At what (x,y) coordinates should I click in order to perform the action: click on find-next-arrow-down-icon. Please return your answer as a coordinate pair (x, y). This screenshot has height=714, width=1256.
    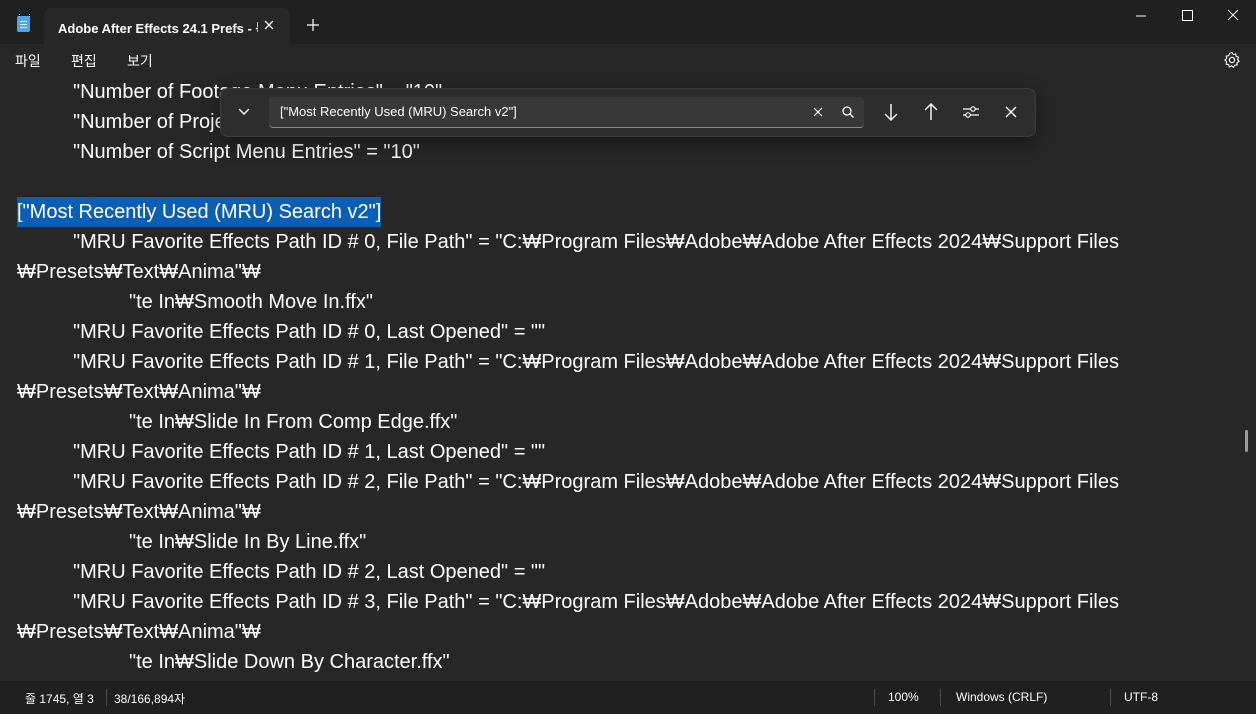
    Looking at the image, I should click on (891, 112).